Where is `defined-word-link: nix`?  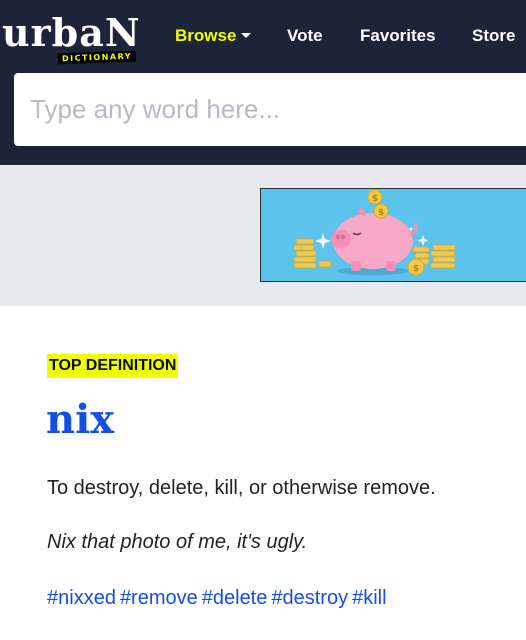
defined-word-link: nix is located at coordinates (80, 420).